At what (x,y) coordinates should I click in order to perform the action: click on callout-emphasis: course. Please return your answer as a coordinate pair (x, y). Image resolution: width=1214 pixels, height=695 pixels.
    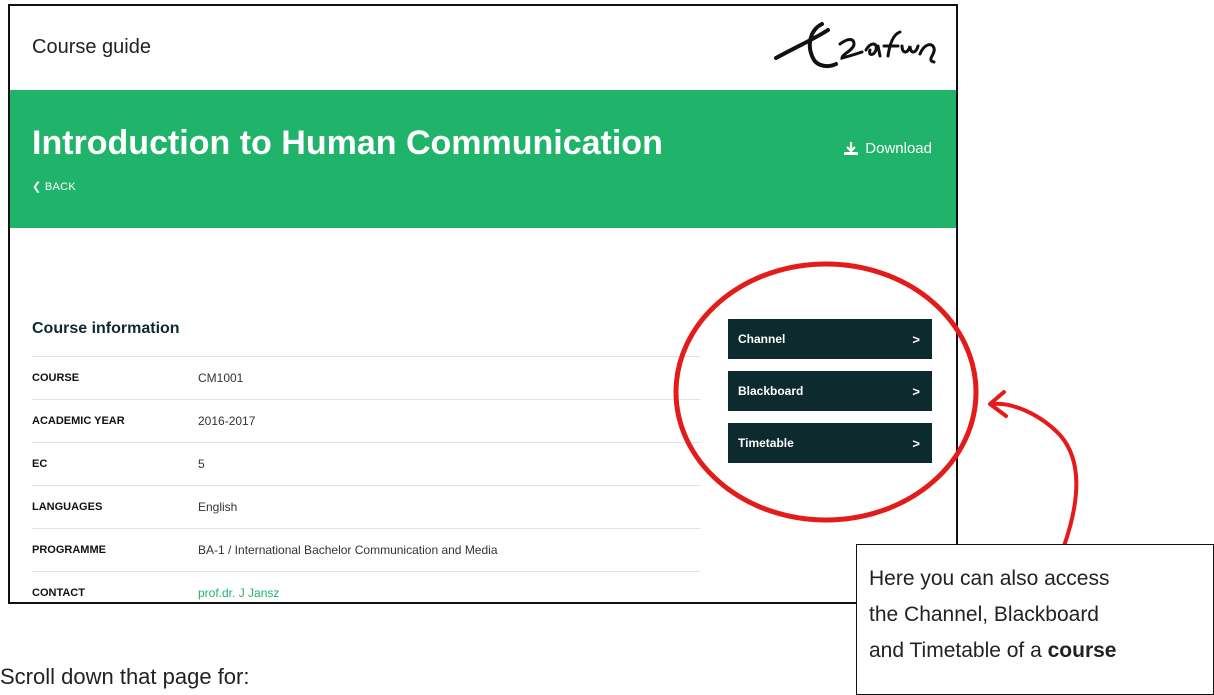
    Looking at the image, I should click on (1082, 650).